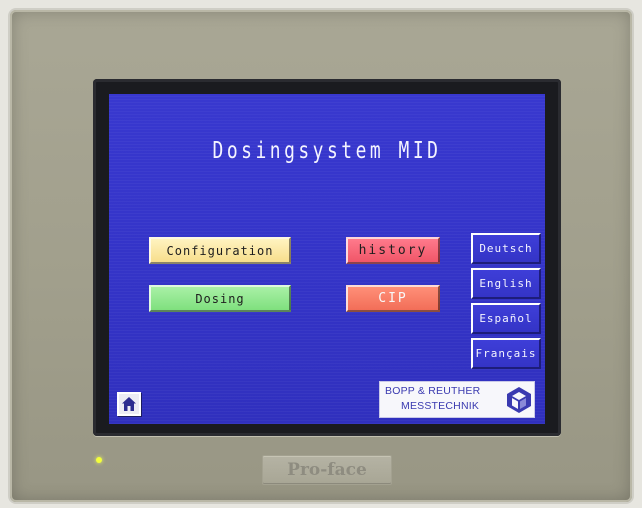  Describe the element at coordinates (433, 391) in the screenshot. I see `logo-company-name: BOPP & REUTHER` at that location.